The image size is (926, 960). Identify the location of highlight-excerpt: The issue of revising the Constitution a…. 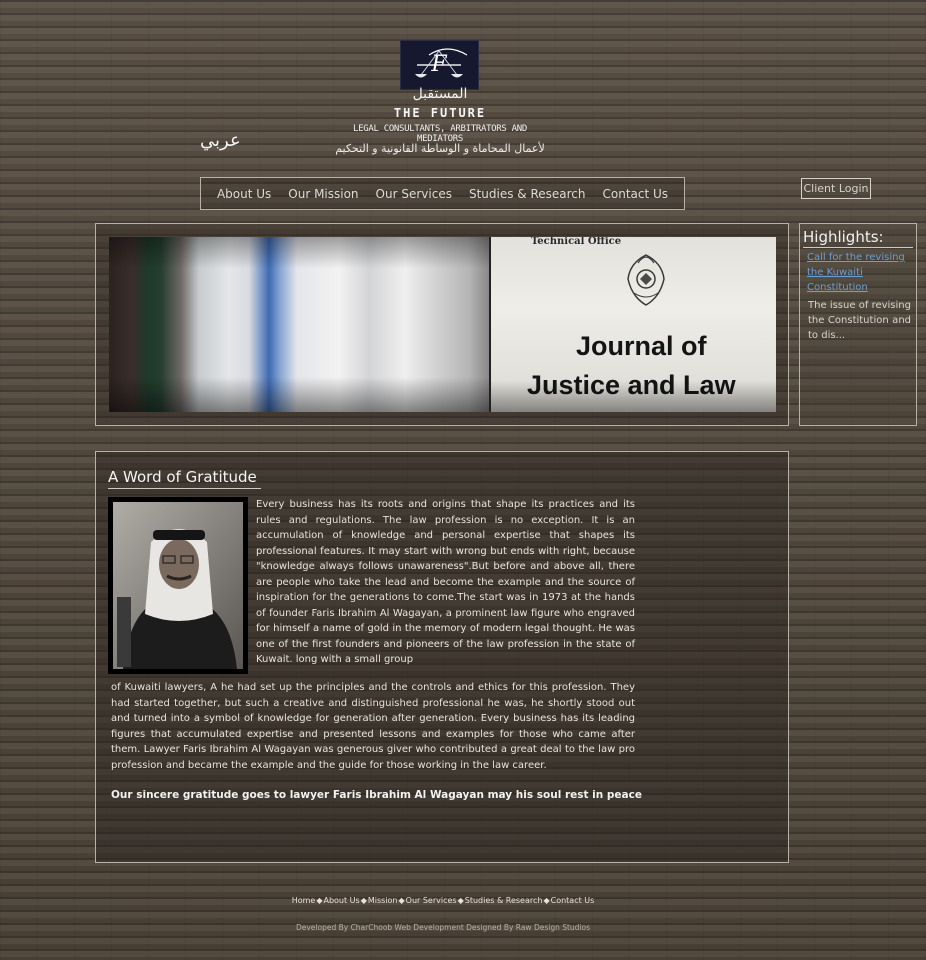
(859, 320).